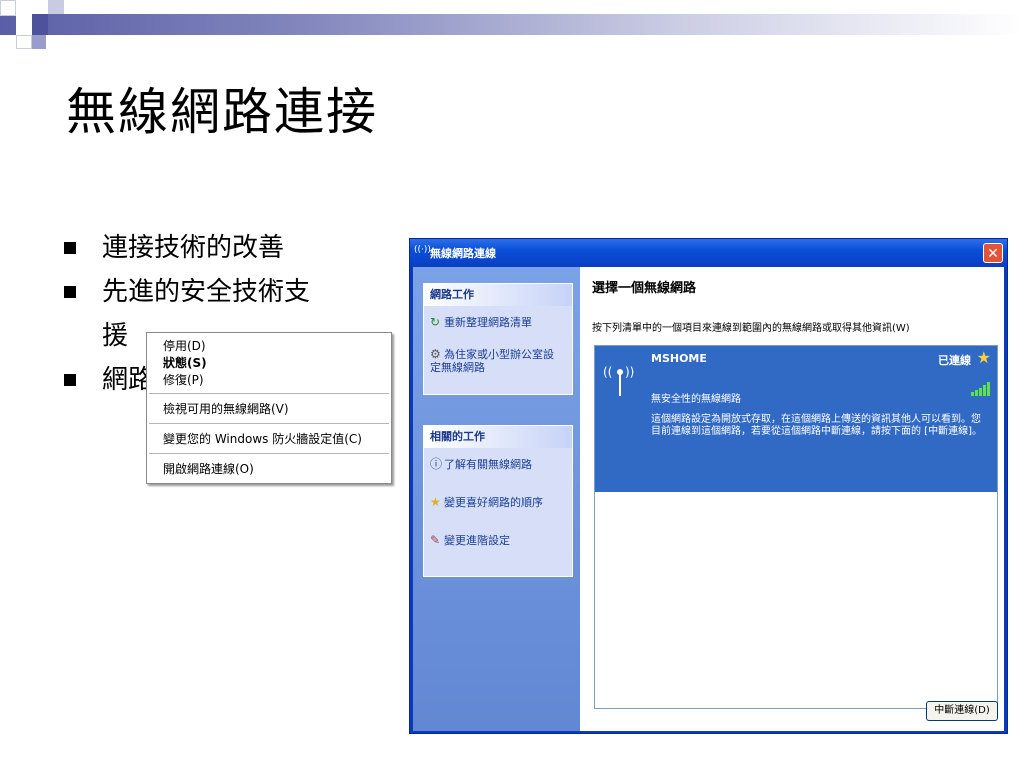  I want to click on bullet-text-cont: 援, so click(115, 336).